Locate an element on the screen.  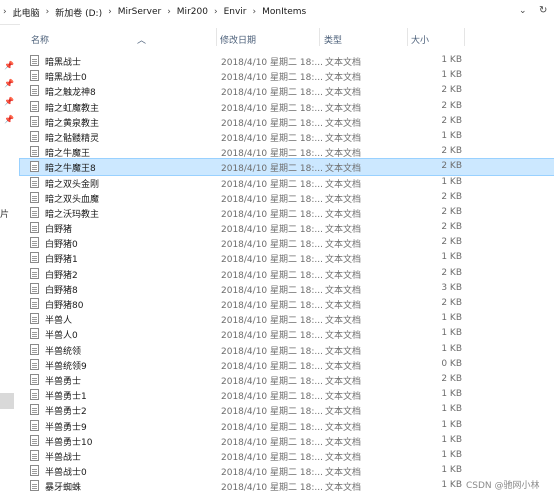
nav-item-selected is located at coordinates (7, 401).